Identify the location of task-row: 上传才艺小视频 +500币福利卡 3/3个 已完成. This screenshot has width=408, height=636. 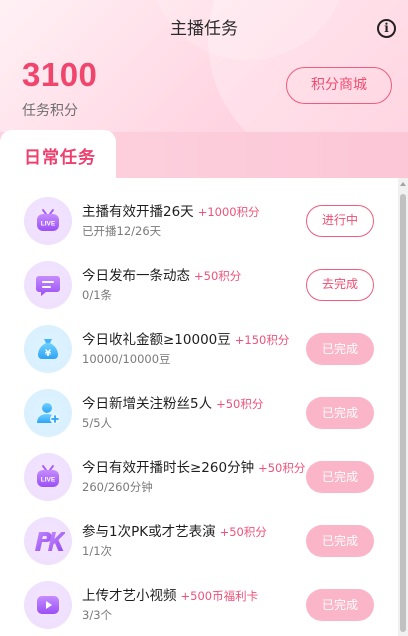
(199, 604).